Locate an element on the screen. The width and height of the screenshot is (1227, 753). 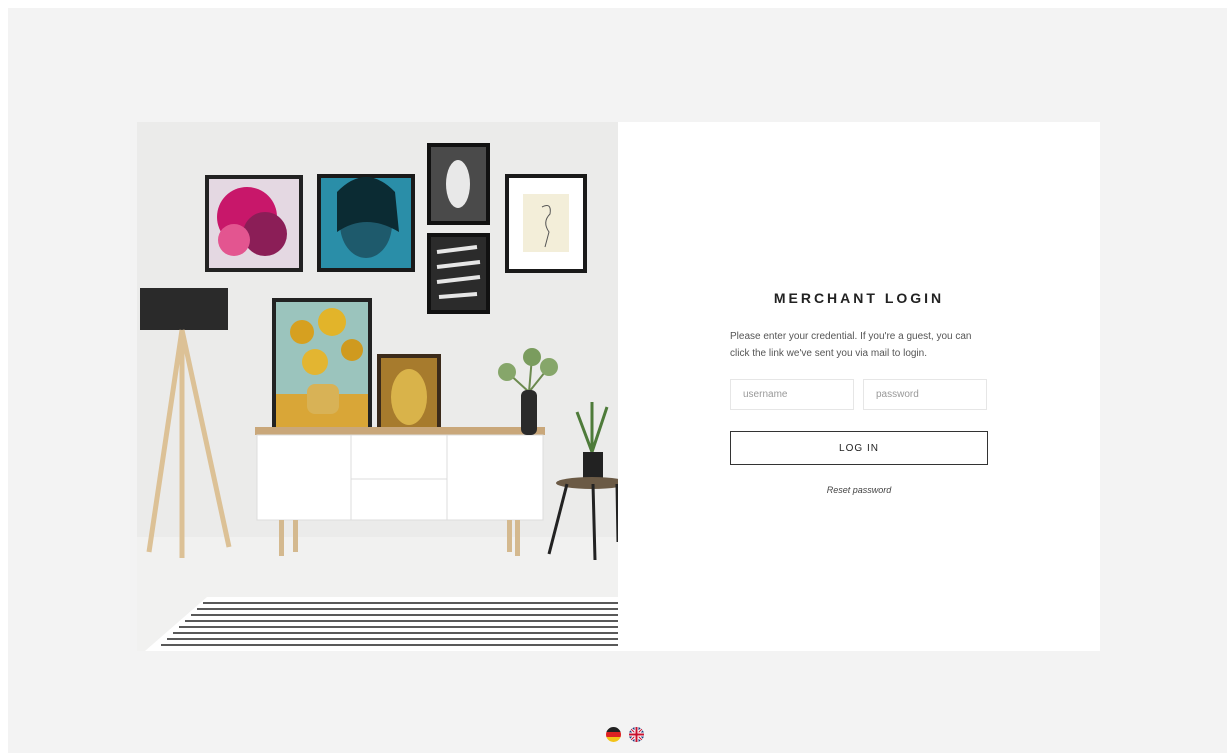
striped-rug is located at coordinates (381, 624).